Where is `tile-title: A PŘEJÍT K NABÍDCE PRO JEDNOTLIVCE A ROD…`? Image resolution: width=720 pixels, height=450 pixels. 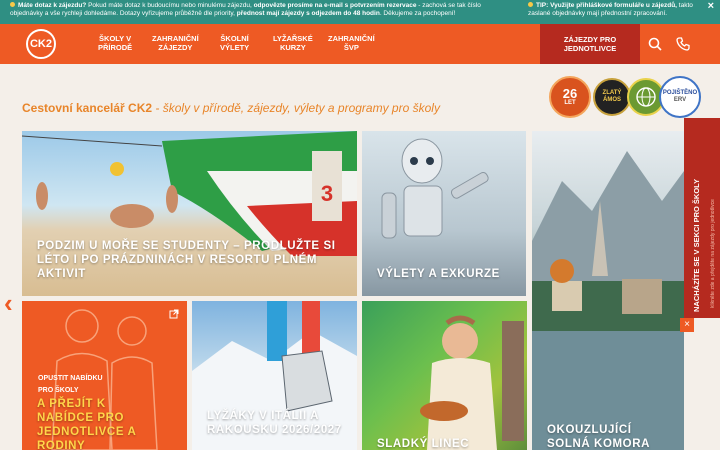
tile-title: A PŘEJÍT K NABÍDCE PRO JEDNOTLIVCE A ROD… is located at coordinates (86, 424).